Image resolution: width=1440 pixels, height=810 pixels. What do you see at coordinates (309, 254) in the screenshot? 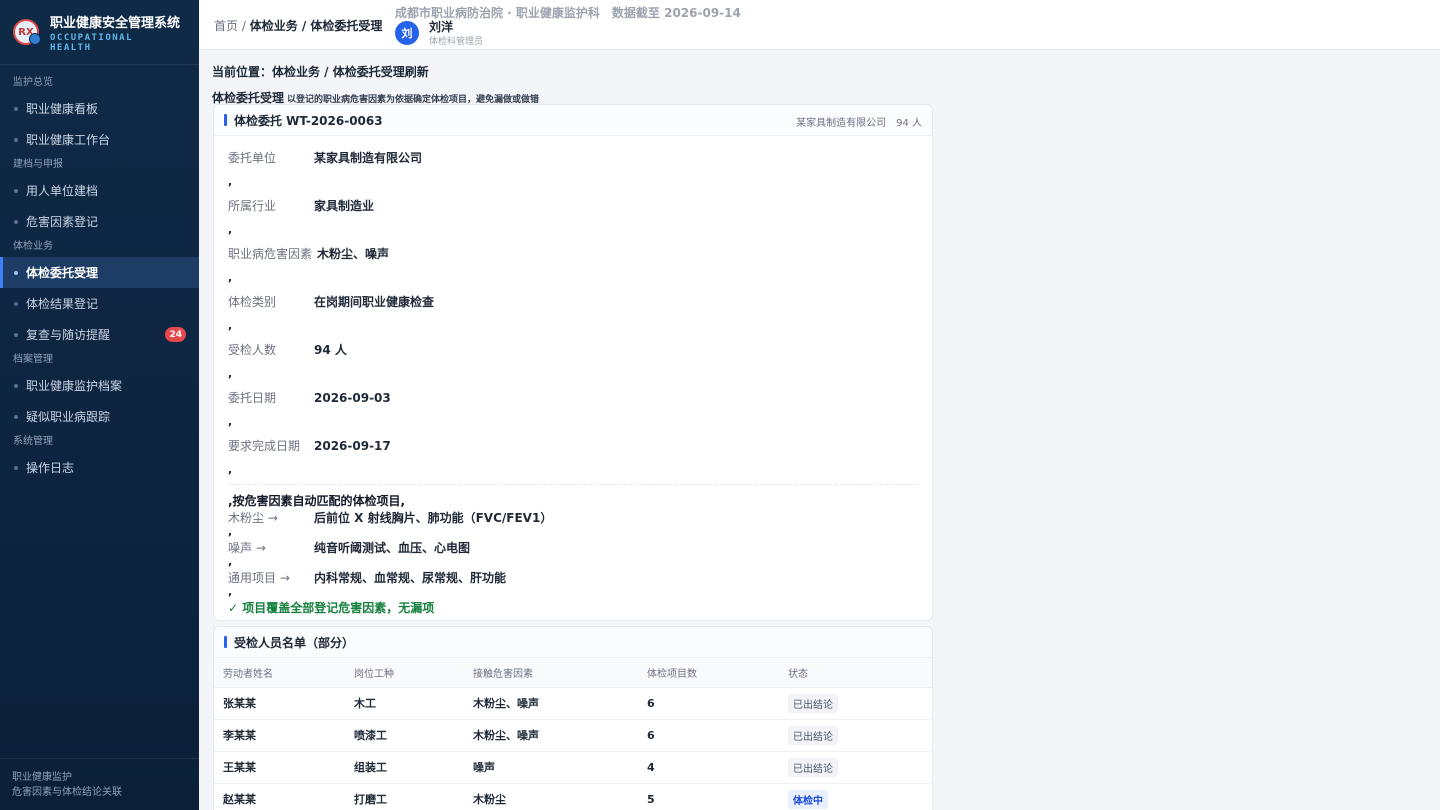
I see `field-hazards: 职业病危害因素 木粉尘、噪声` at bounding box center [309, 254].